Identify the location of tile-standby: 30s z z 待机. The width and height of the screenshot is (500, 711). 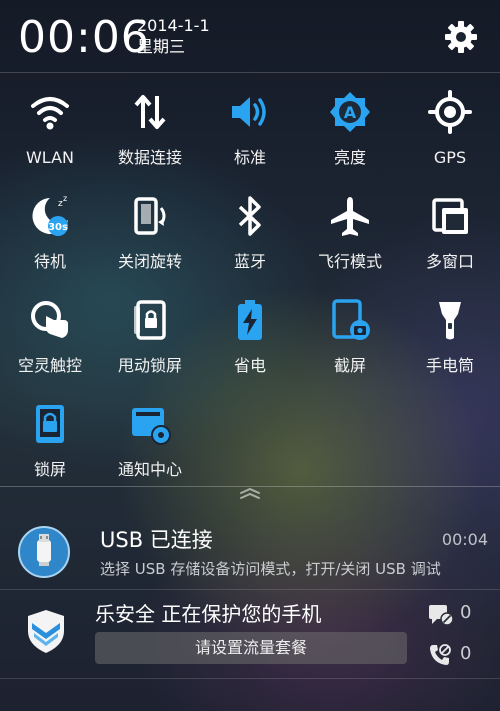
(50, 236).